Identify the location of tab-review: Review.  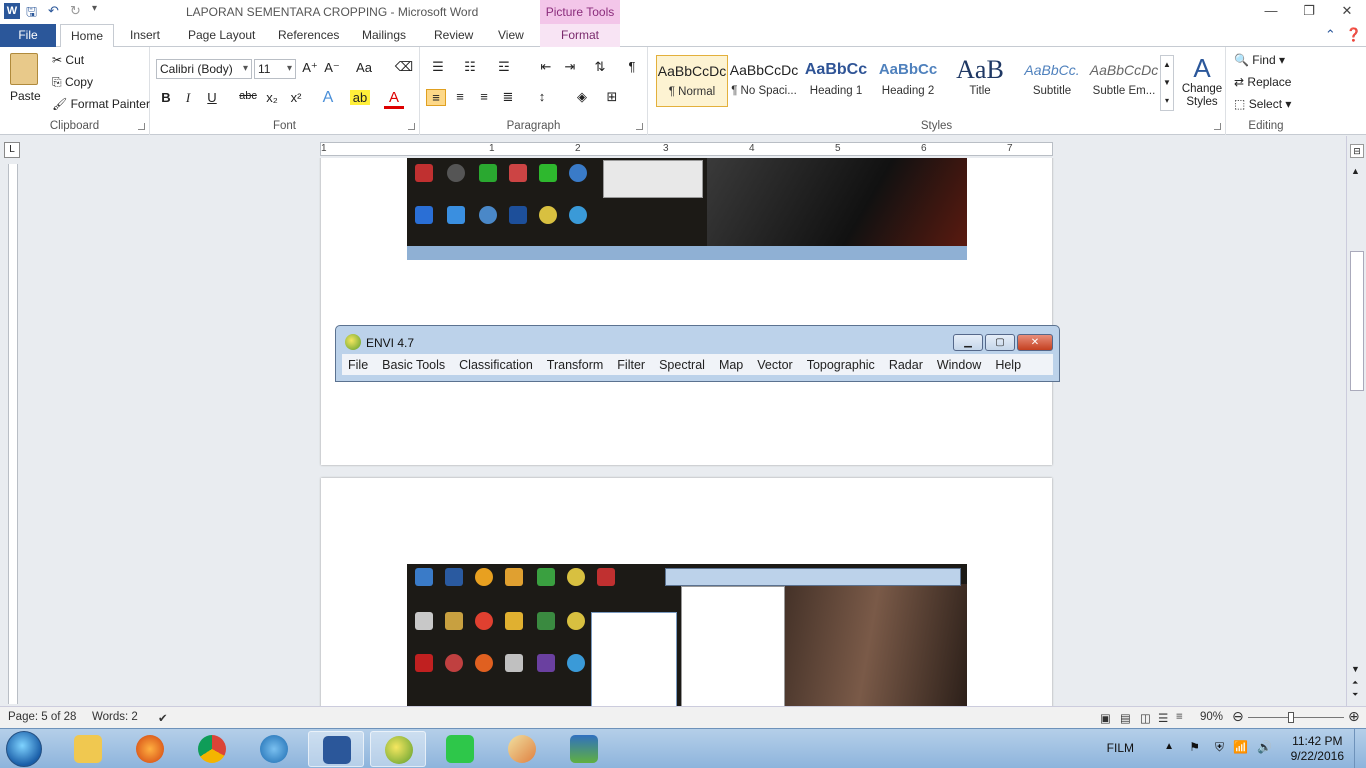
(453, 35).